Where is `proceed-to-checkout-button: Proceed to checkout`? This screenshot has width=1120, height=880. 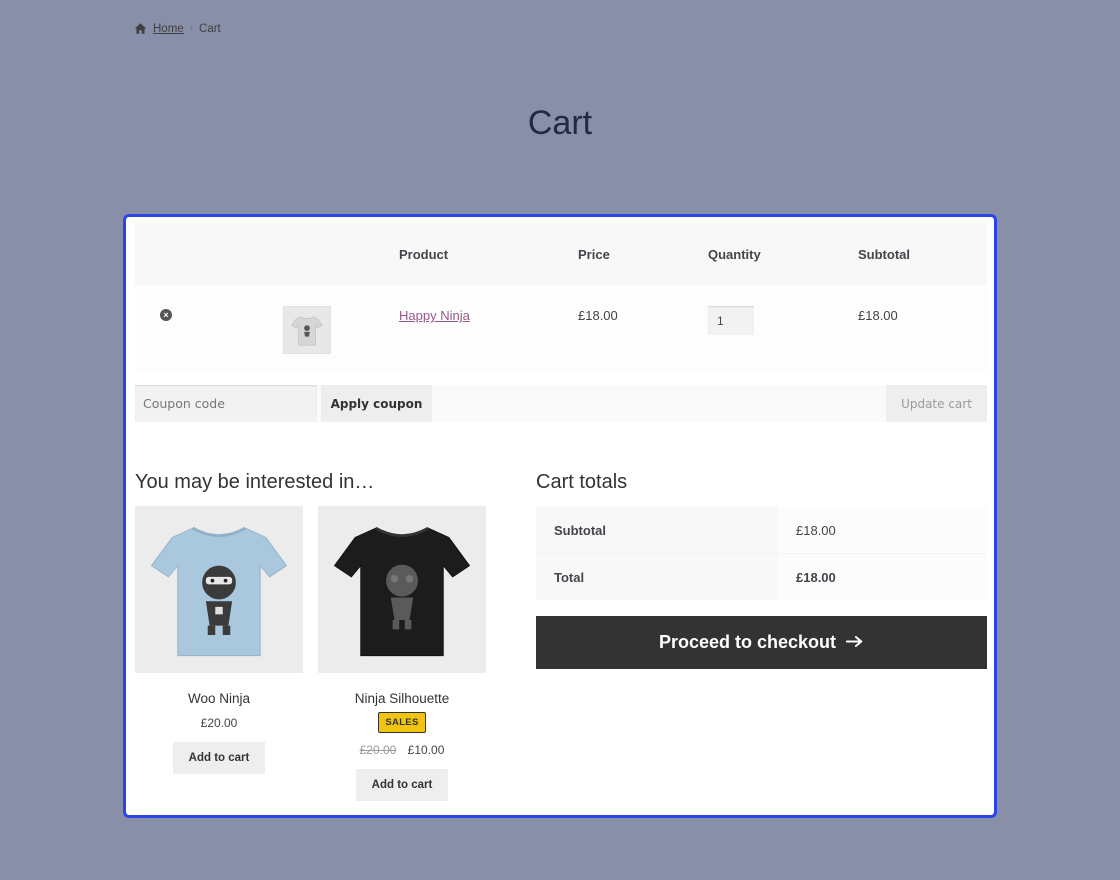
proceed-to-checkout-button: Proceed to checkout is located at coordinates (761, 642).